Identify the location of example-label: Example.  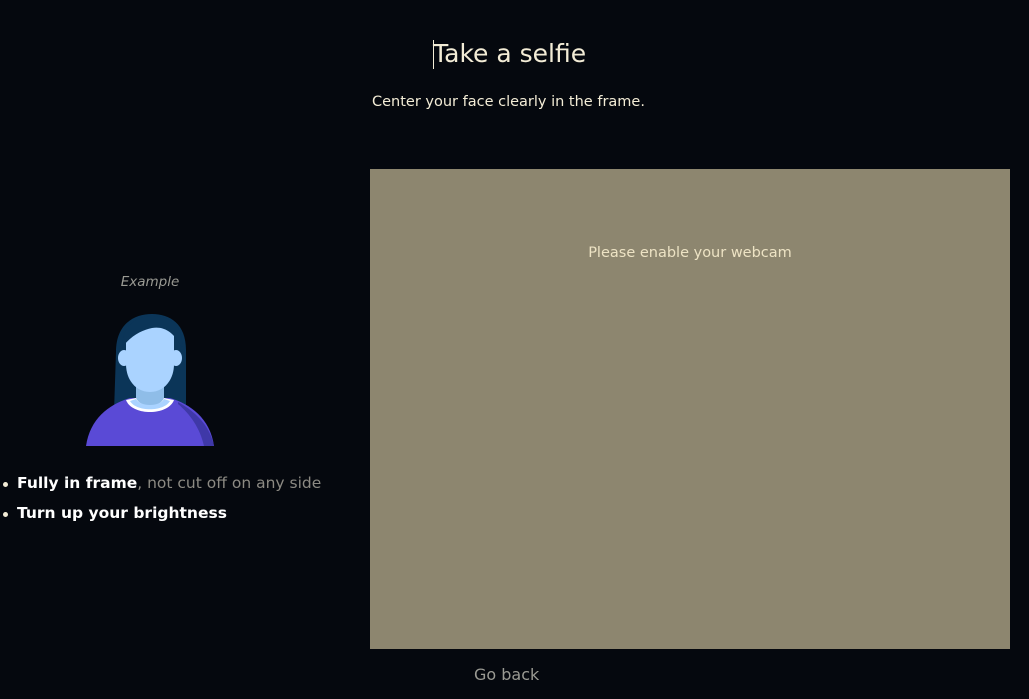
(150, 282).